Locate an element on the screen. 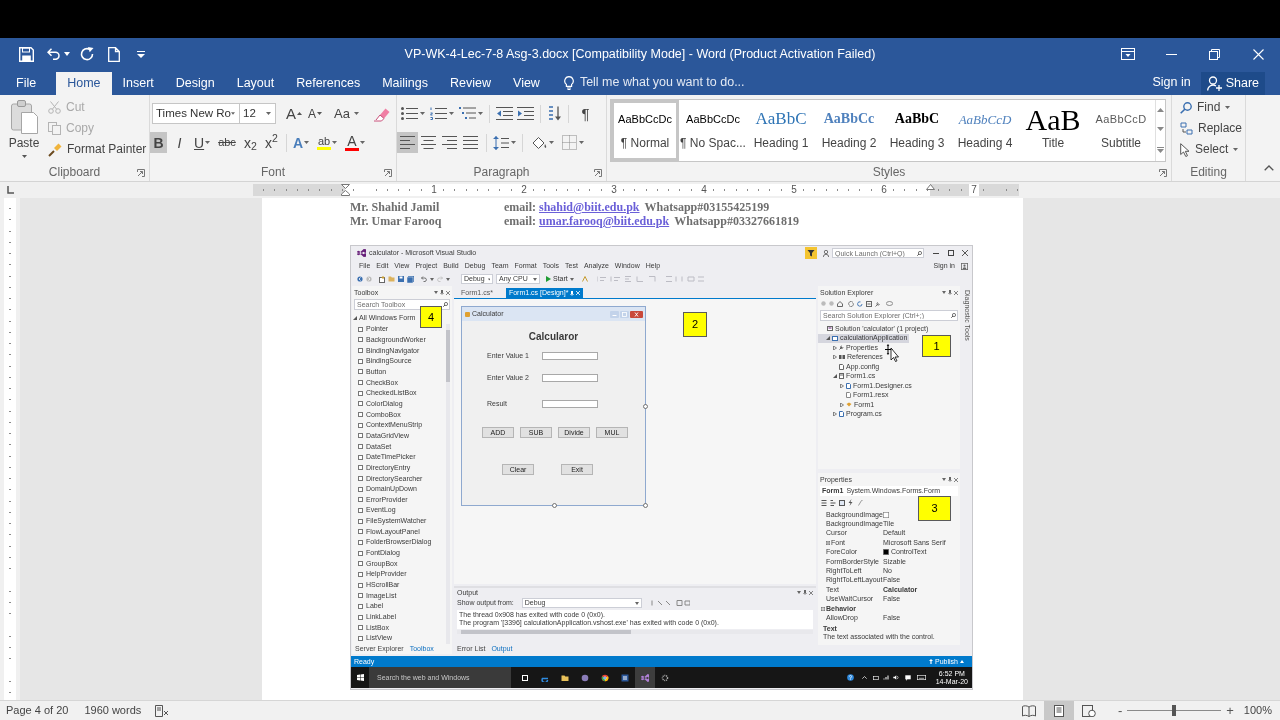 The height and width of the screenshot is (720, 1280). repeat-icon is located at coordinates (87, 54).